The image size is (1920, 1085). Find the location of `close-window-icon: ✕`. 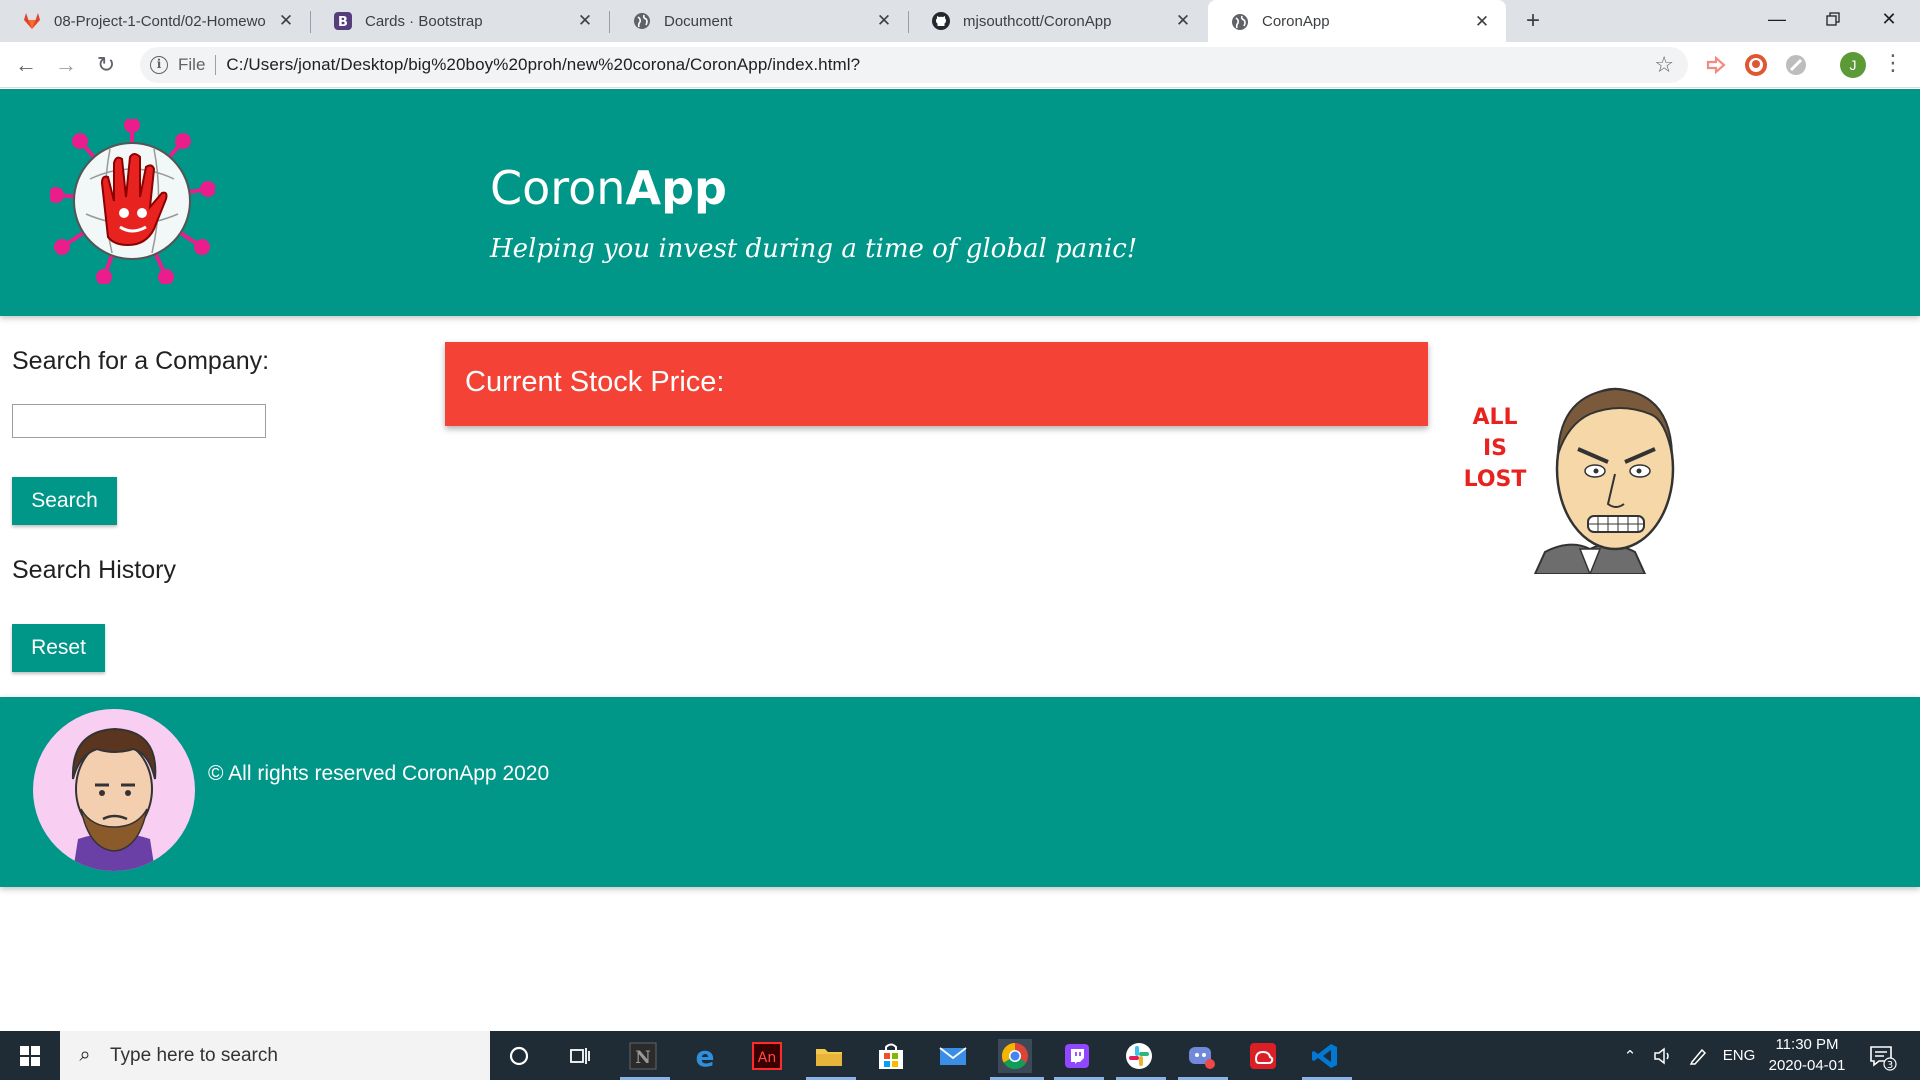

close-window-icon: ✕ is located at coordinates (1889, 20).